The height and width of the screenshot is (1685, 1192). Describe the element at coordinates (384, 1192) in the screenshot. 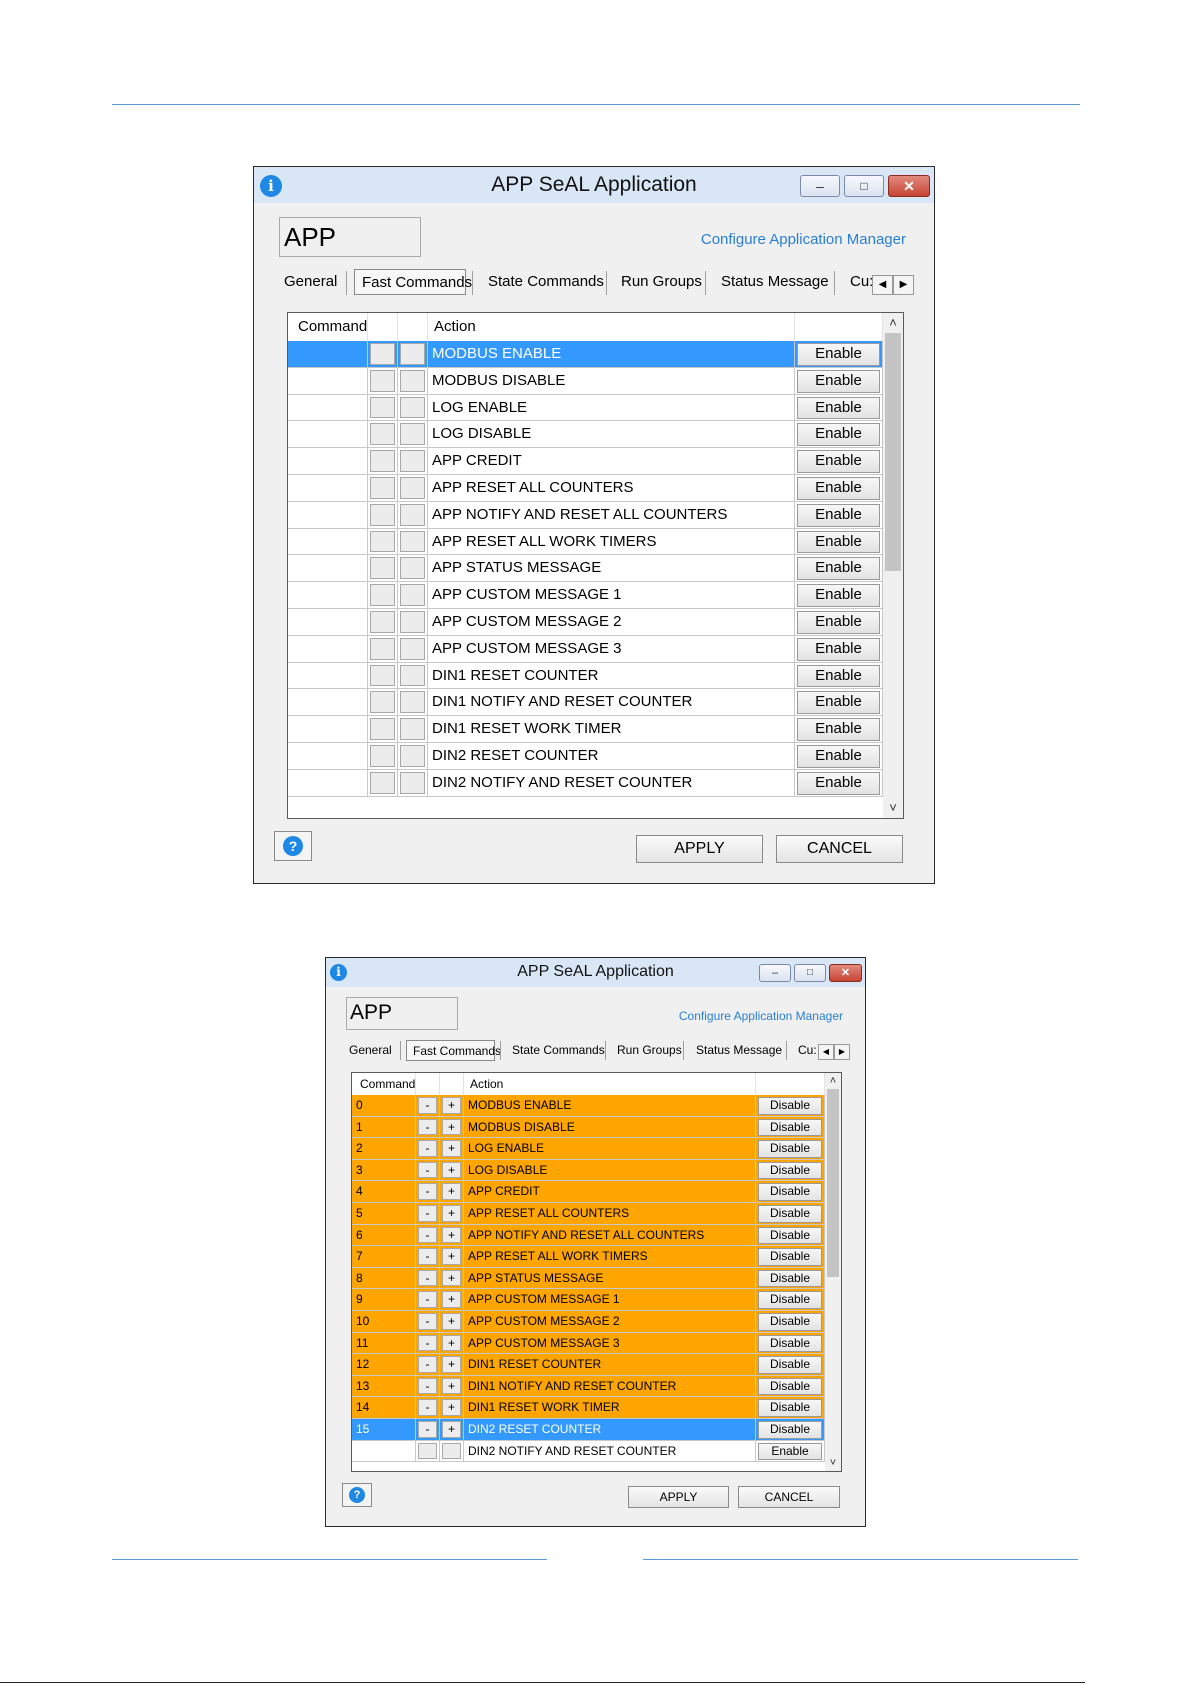

I see `command-cell: 4` at that location.